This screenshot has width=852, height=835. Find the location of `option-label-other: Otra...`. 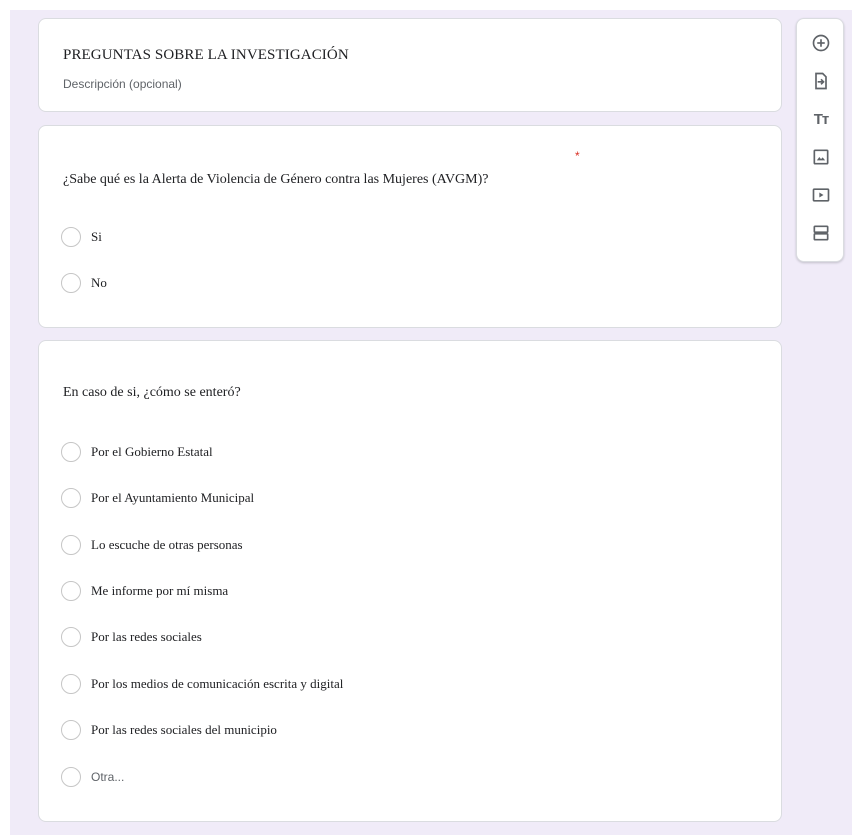

option-label-other: Otra... is located at coordinates (108, 777).